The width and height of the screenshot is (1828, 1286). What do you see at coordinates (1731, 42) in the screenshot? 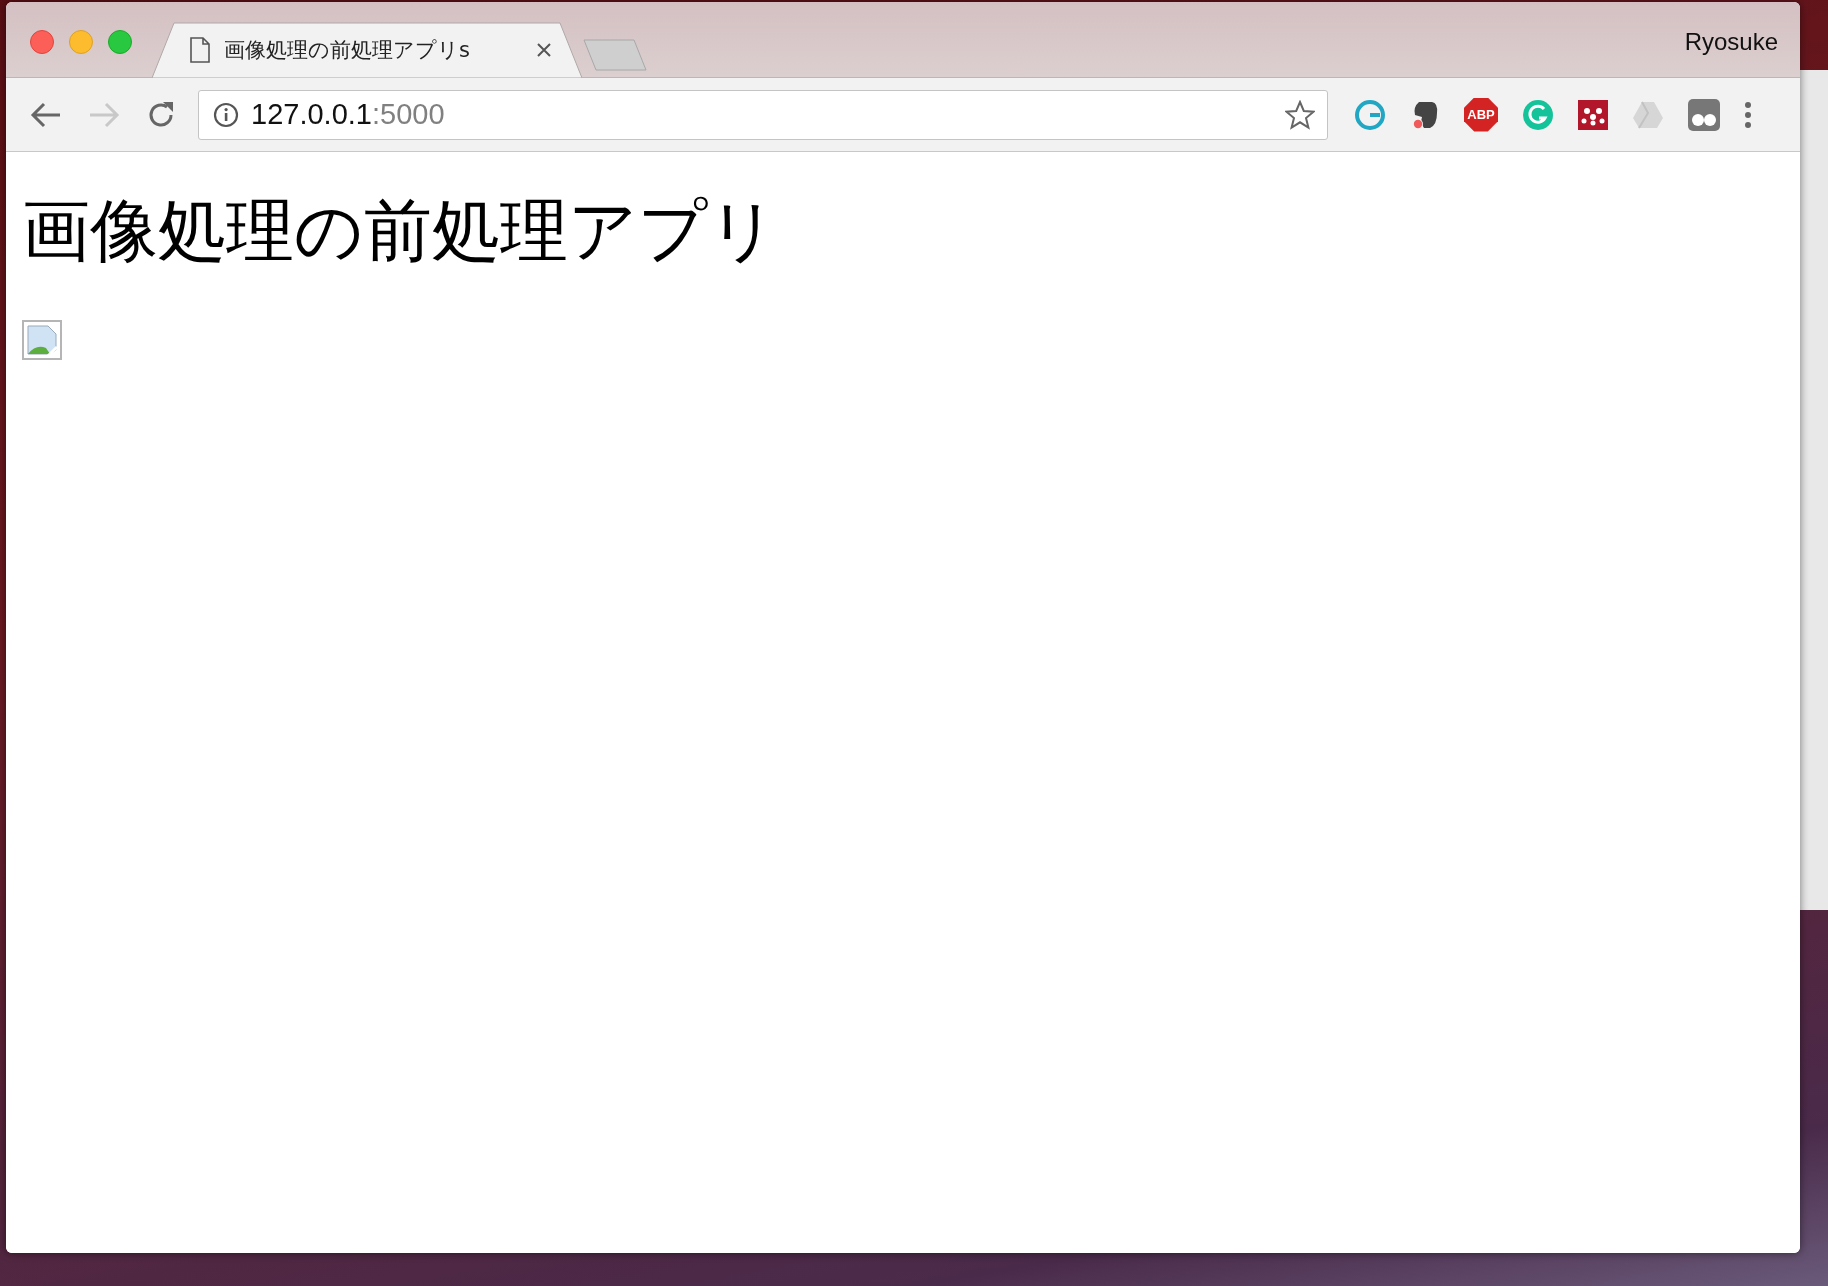
I see `profile-name: Ryosuke` at bounding box center [1731, 42].